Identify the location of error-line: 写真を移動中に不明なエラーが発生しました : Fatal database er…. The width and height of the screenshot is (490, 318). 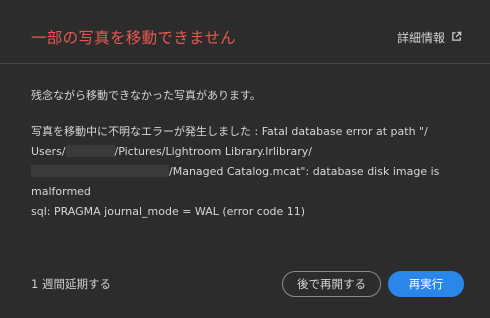
(229, 131).